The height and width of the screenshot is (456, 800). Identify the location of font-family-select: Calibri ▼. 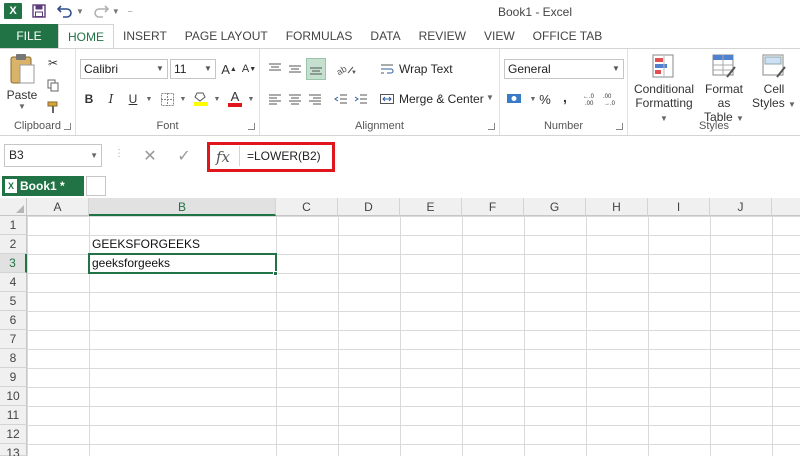
(124, 69).